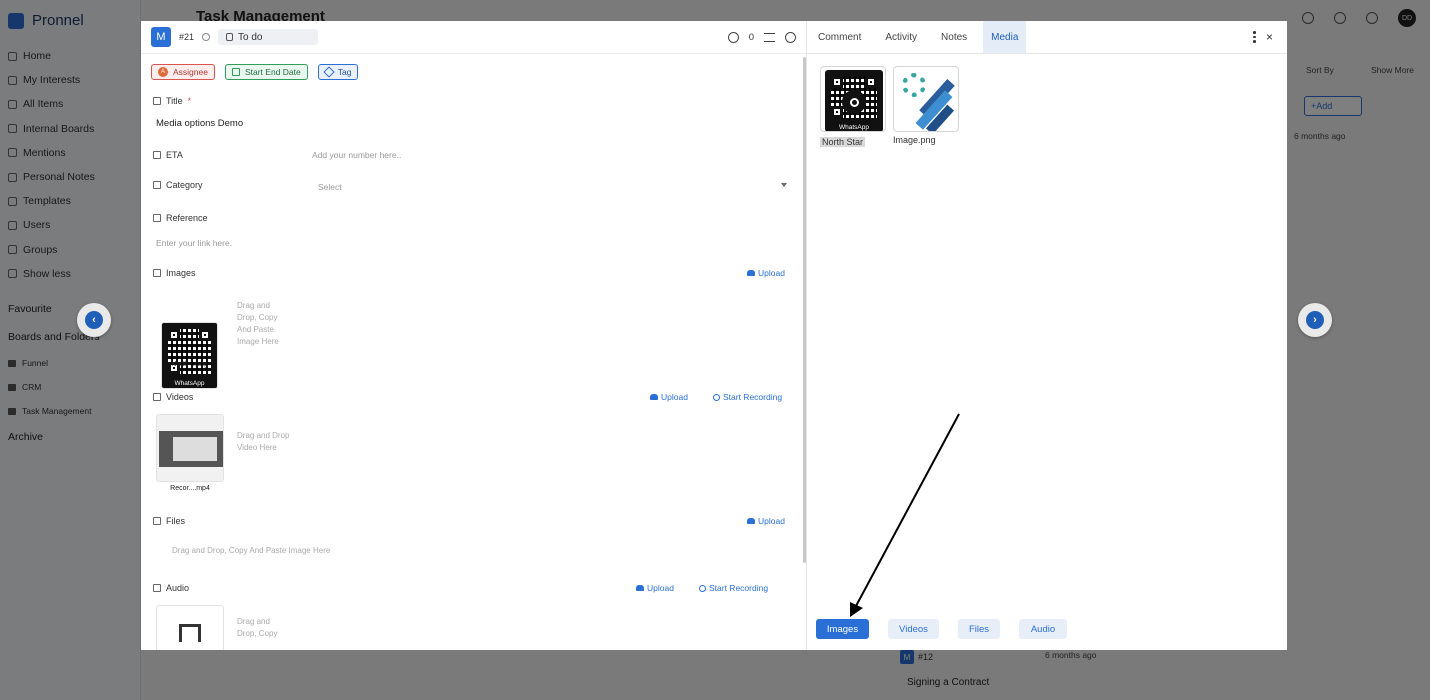 This screenshot has height=700, width=1430. Describe the element at coordinates (264, 324) in the screenshot. I see `images-dropzone: Drag and Drop, Copy And Paste Image Here` at that location.